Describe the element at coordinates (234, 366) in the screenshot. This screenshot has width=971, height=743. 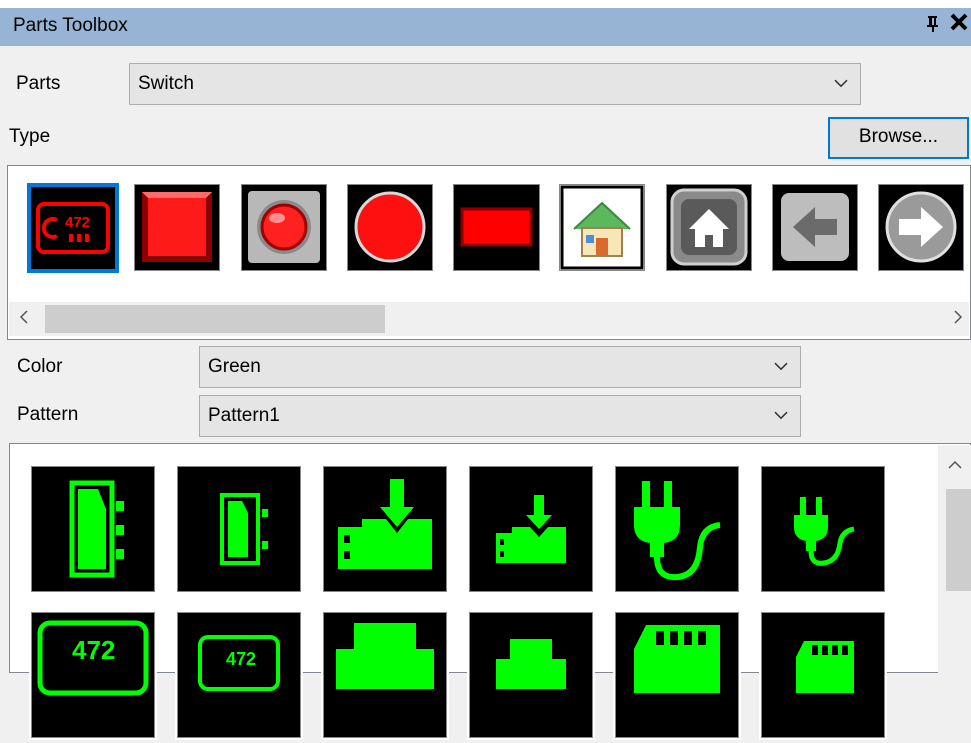
I see `color-dropdown-value: Green` at that location.